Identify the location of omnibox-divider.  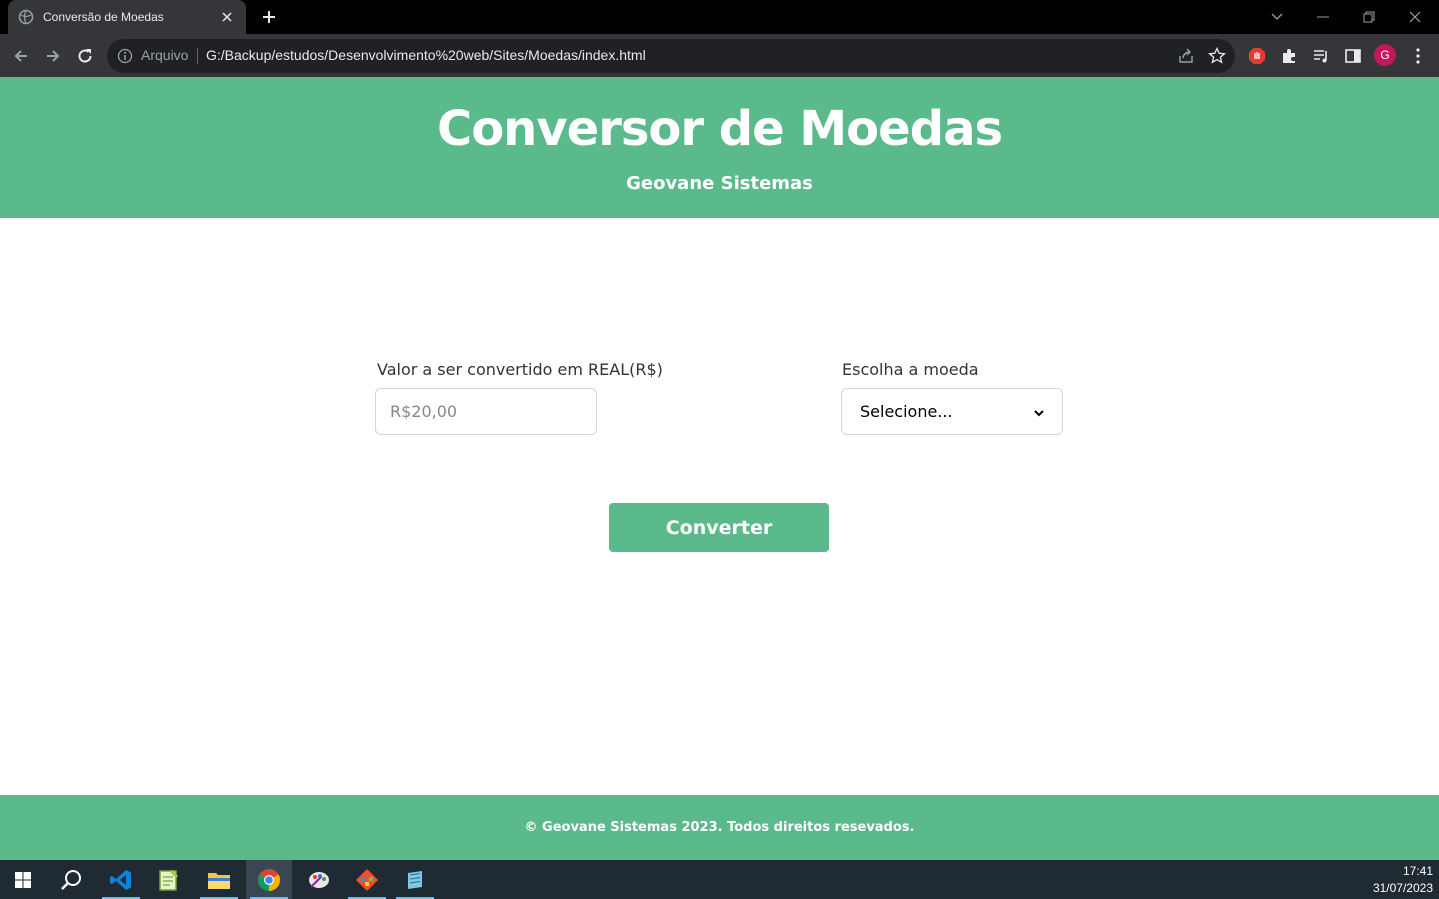
(197, 56).